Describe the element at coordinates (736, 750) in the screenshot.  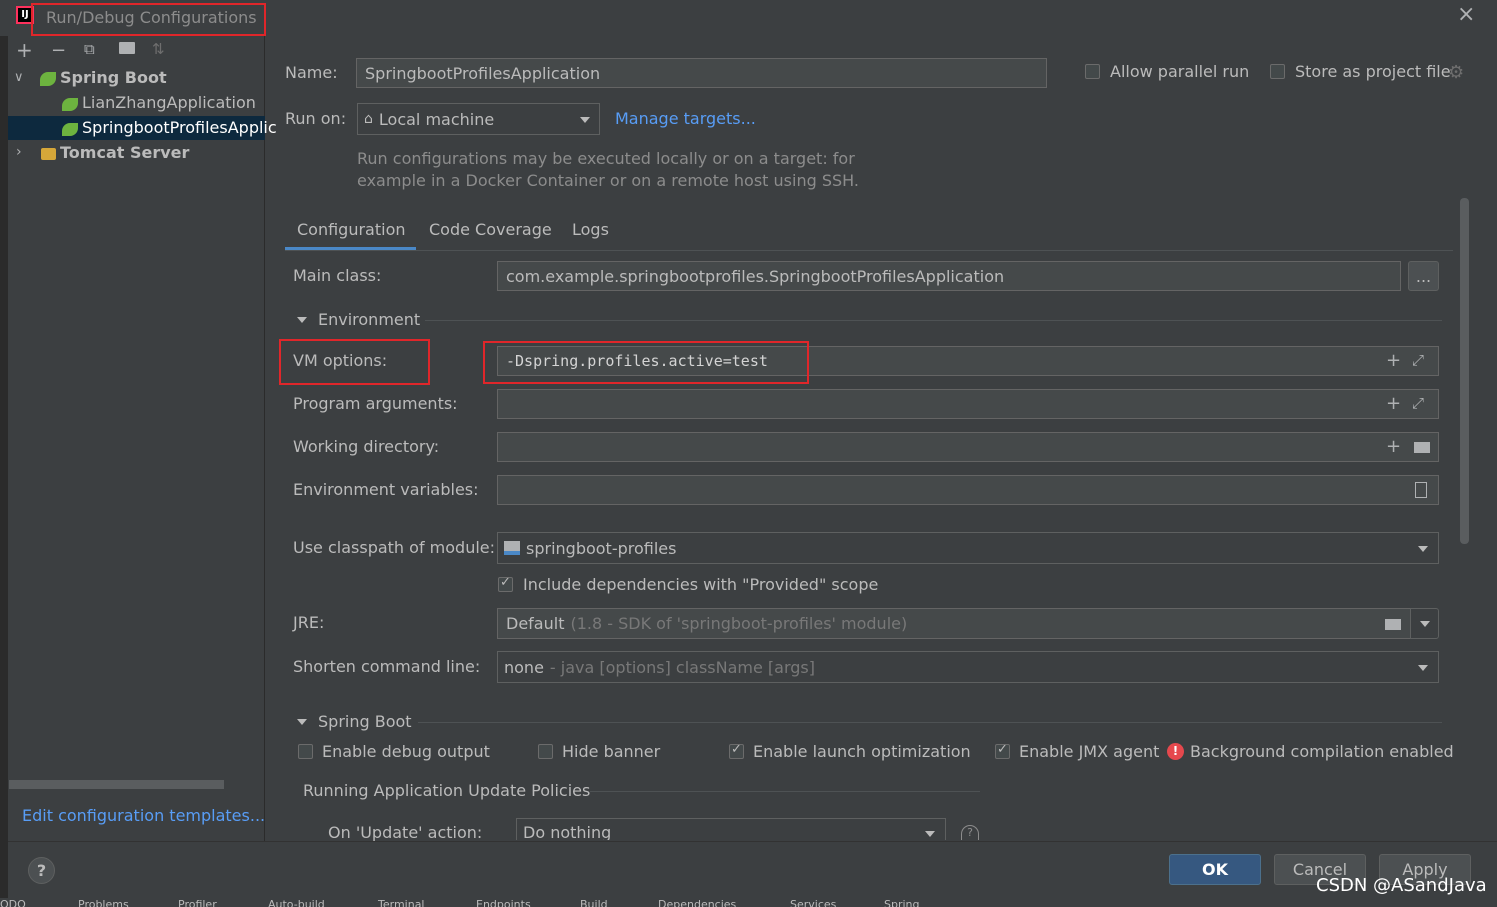
I see `launch-opt-checkbox` at that location.